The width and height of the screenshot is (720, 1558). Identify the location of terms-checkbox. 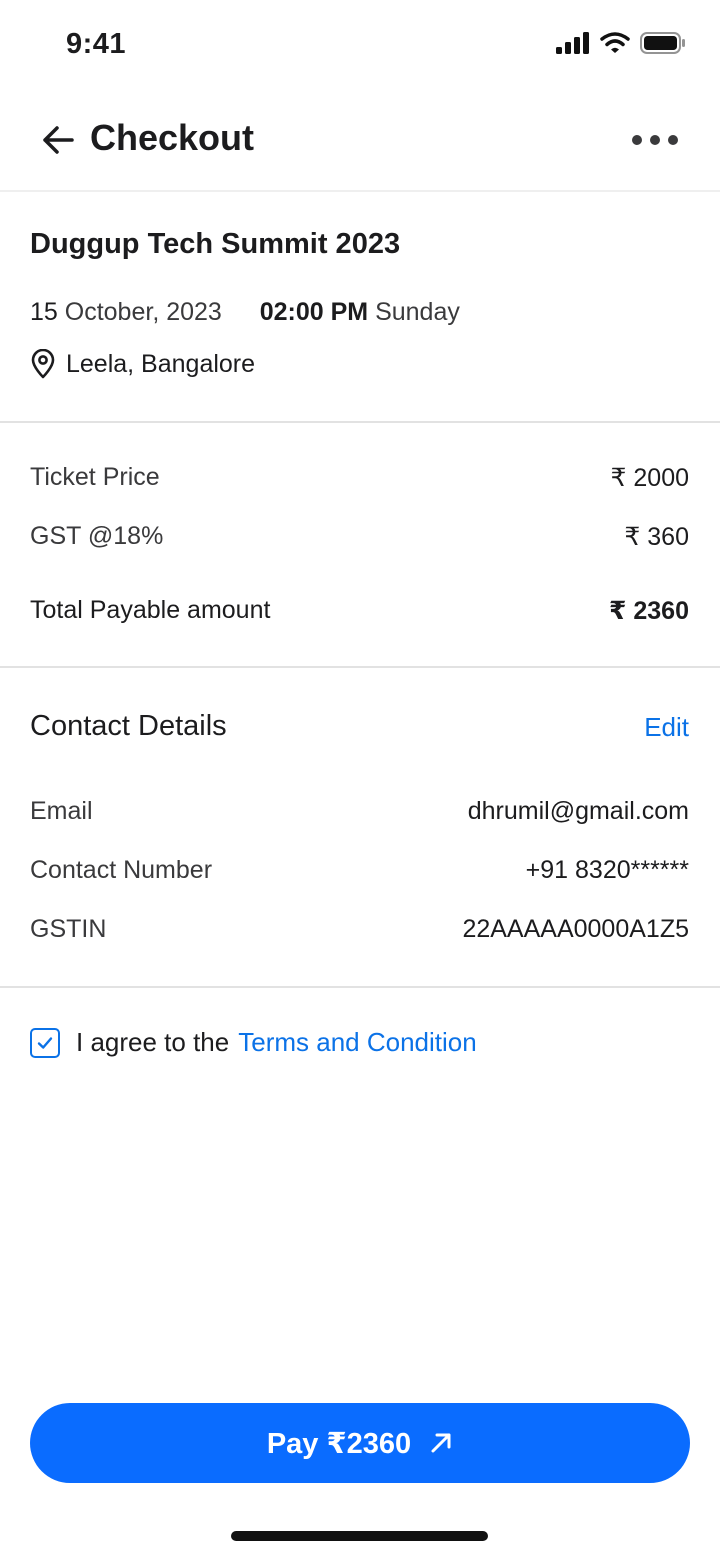
(45, 1042).